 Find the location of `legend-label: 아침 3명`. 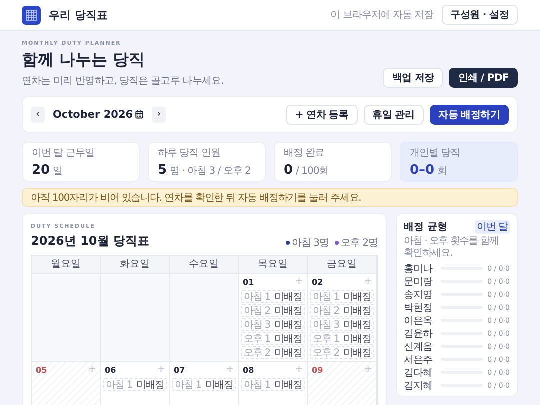

legend-label: 아침 3명 is located at coordinates (310, 243).